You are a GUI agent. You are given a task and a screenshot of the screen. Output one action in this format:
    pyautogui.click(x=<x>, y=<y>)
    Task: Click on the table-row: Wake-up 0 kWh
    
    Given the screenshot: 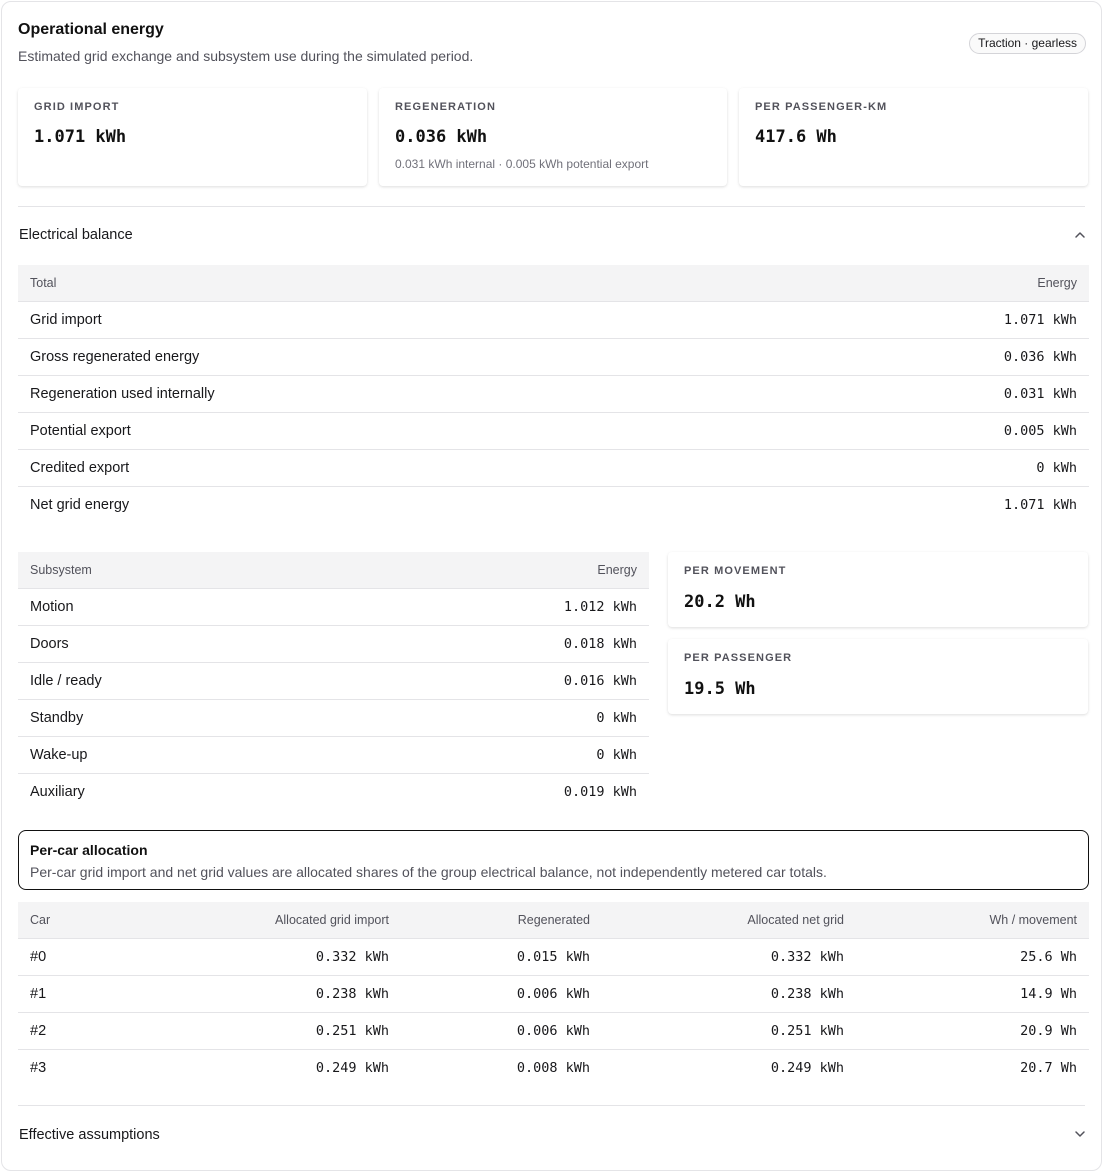 What is the action you would take?
    pyautogui.click(x=333, y=755)
    